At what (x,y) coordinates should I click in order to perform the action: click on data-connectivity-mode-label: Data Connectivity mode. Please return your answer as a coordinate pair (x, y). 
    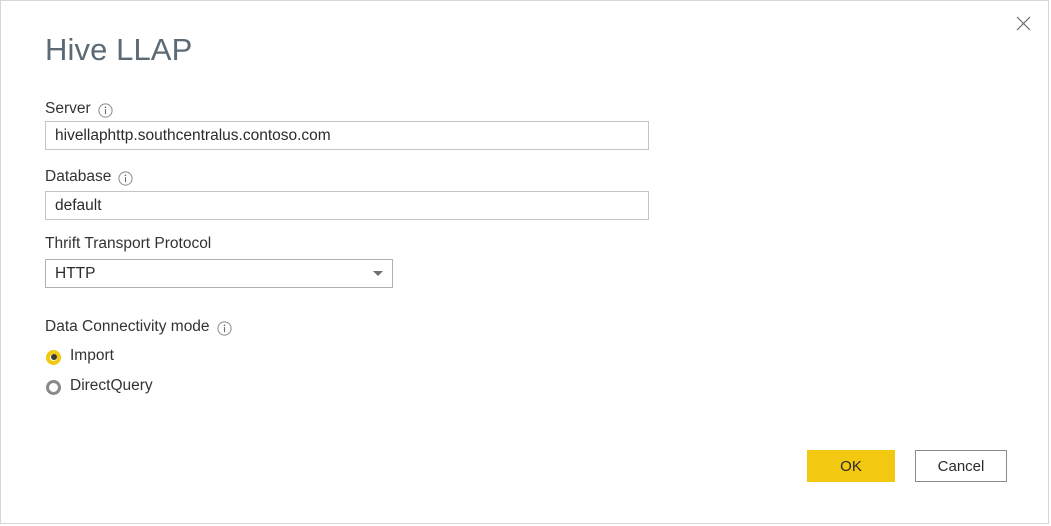
    Looking at the image, I should click on (138, 327).